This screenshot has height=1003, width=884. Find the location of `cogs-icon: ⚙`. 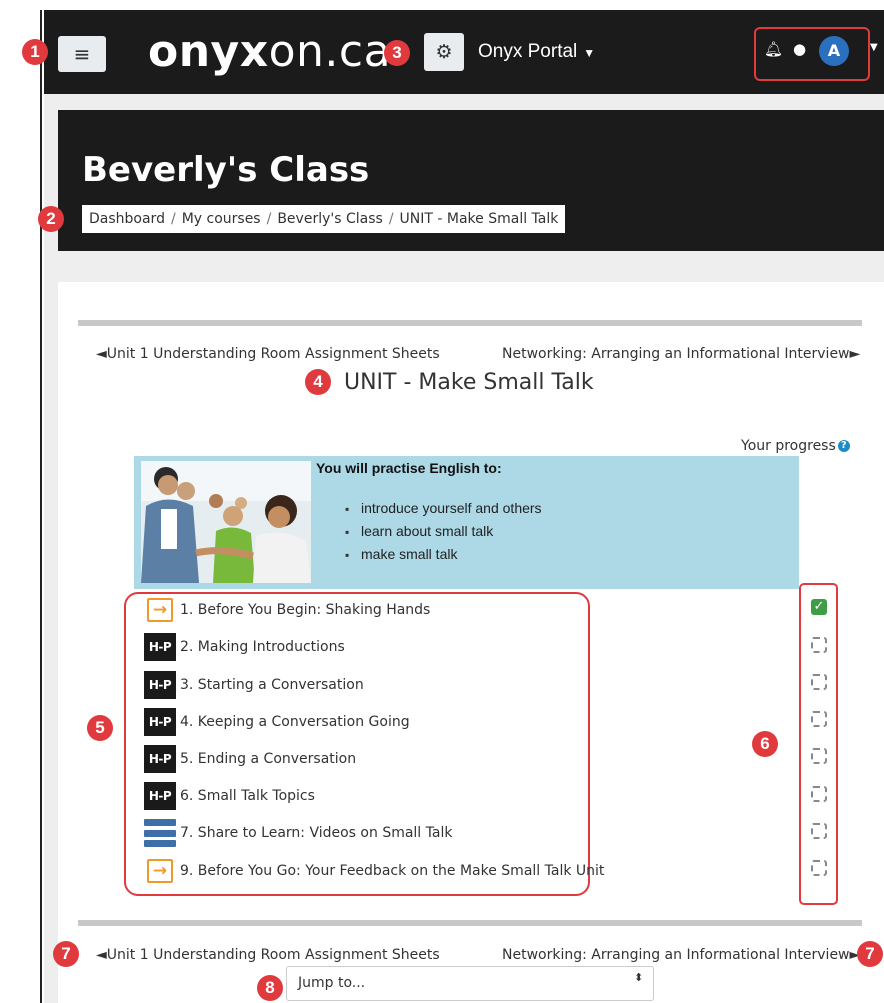

cogs-icon: ⚙ is located at coordinates (444, 52).